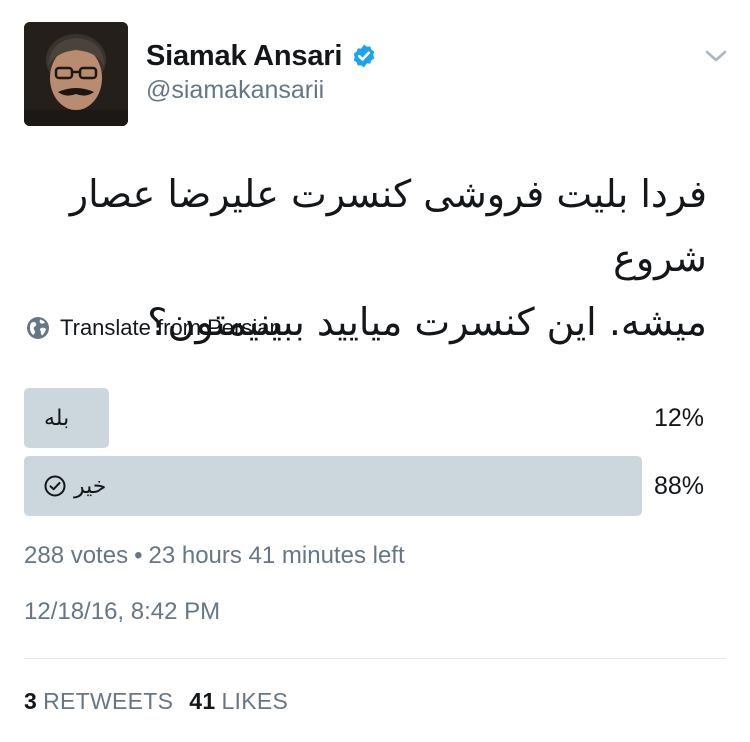 The height and width of the screenshot is (742, 750). What do you see at coordinates (171, 328) in the screenshot?
I see `translate-label: Translate from Persian` at bounding box center [171, 328].